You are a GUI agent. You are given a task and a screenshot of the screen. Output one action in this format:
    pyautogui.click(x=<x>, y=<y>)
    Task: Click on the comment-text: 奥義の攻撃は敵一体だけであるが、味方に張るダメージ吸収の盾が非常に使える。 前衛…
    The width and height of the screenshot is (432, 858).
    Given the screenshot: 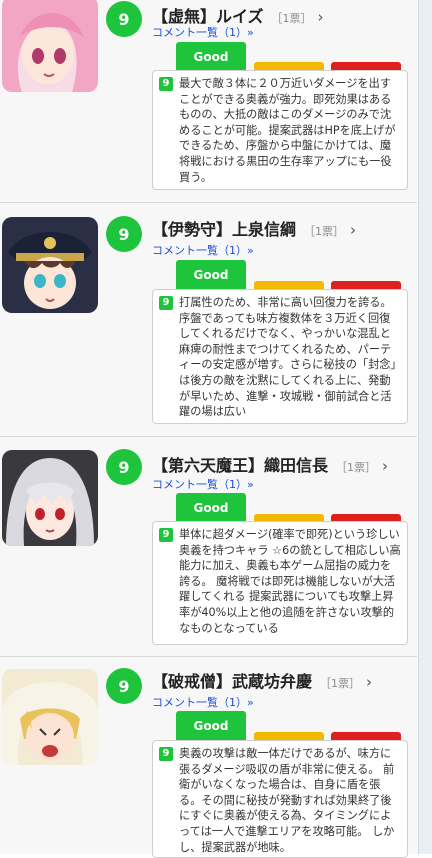 What is the action you would take?
    pyautogui.click(x=287, y=800)
    